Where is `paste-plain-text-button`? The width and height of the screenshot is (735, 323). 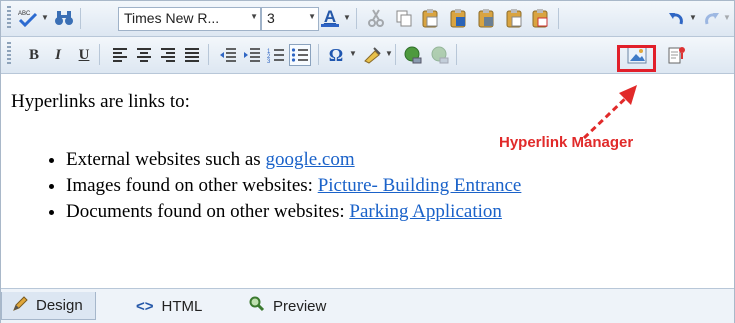 paste-plain-text-button is located at coordinates (486, 18).